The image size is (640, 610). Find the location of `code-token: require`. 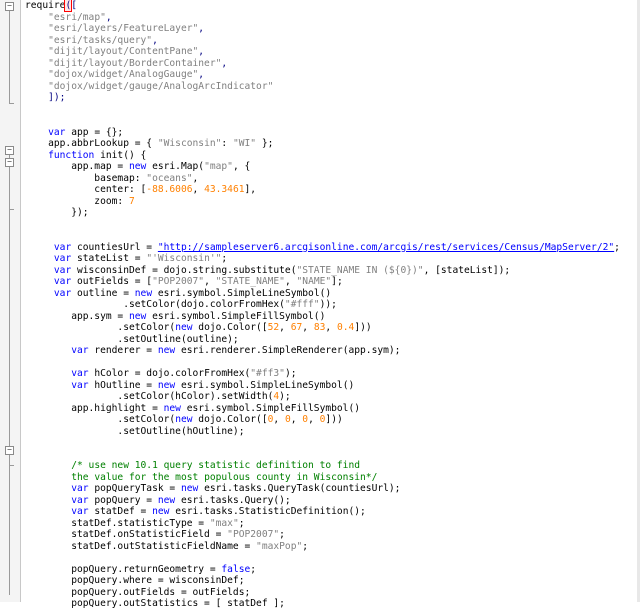

code-token: require is located at coordinates (45, 5).